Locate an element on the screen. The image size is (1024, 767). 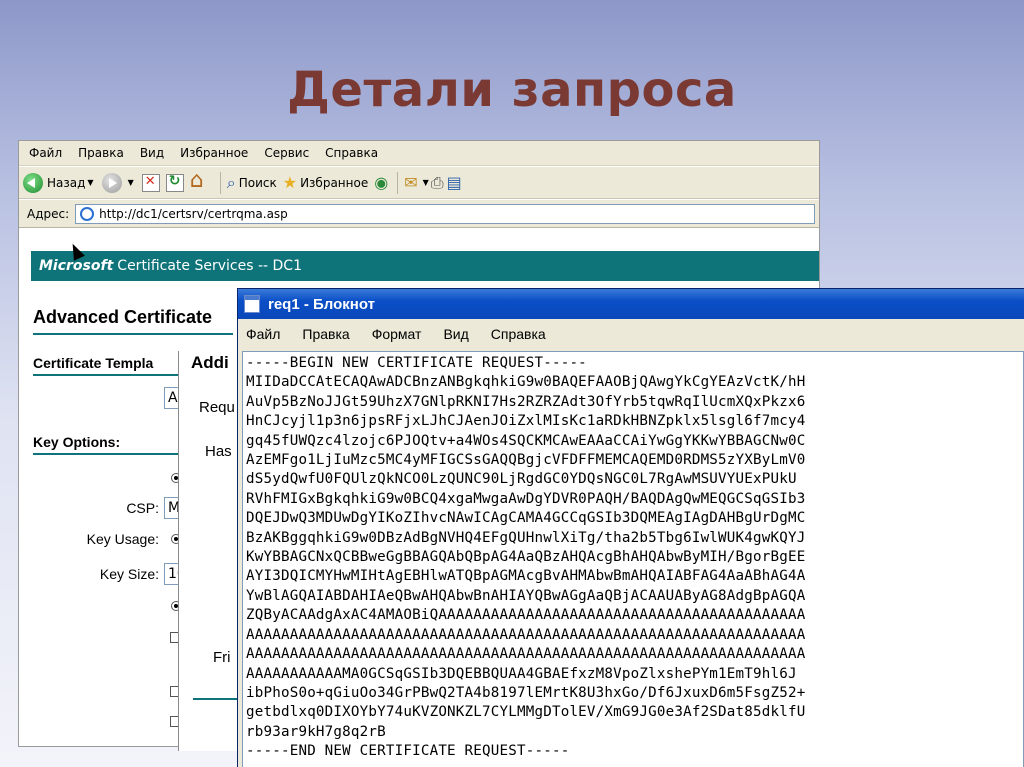
favorites-button: ★ Избранное is located at coordinates (326, 182).